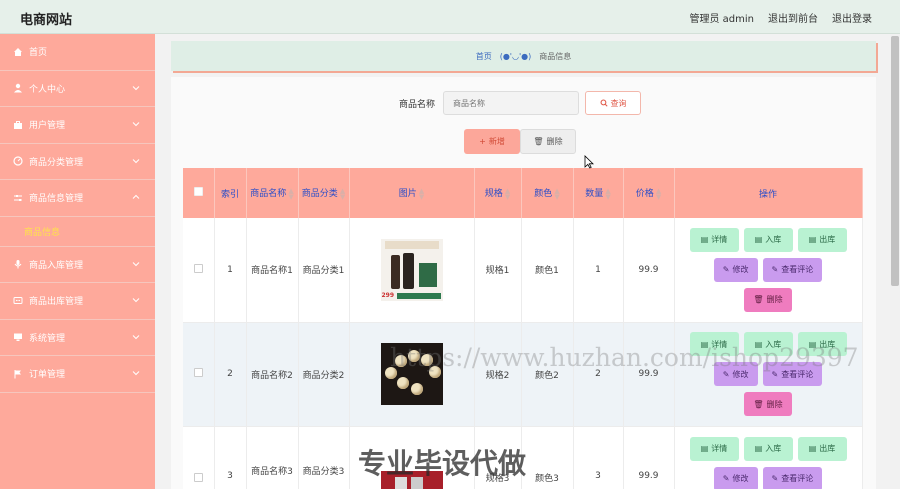  What do you see at coordinates (442, 463) in the screenshot?
I see `caption-watermark: 专业毕设代做` at bounding box center [442, 463].